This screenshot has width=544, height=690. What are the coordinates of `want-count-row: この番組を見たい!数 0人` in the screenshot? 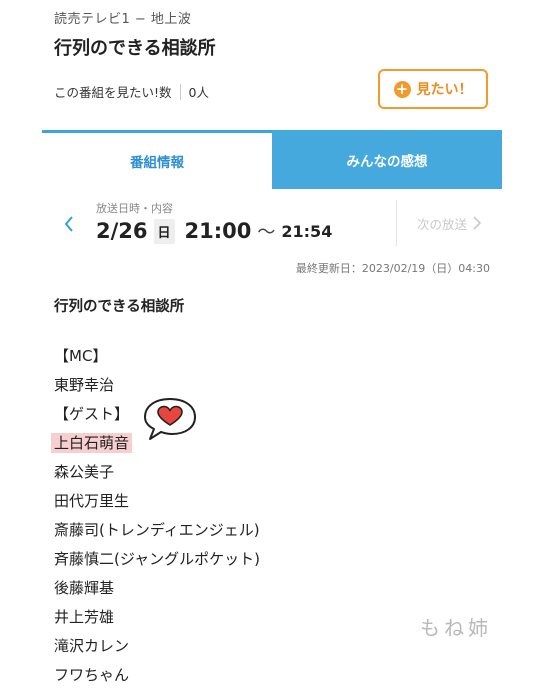 It's located at (131, 91).